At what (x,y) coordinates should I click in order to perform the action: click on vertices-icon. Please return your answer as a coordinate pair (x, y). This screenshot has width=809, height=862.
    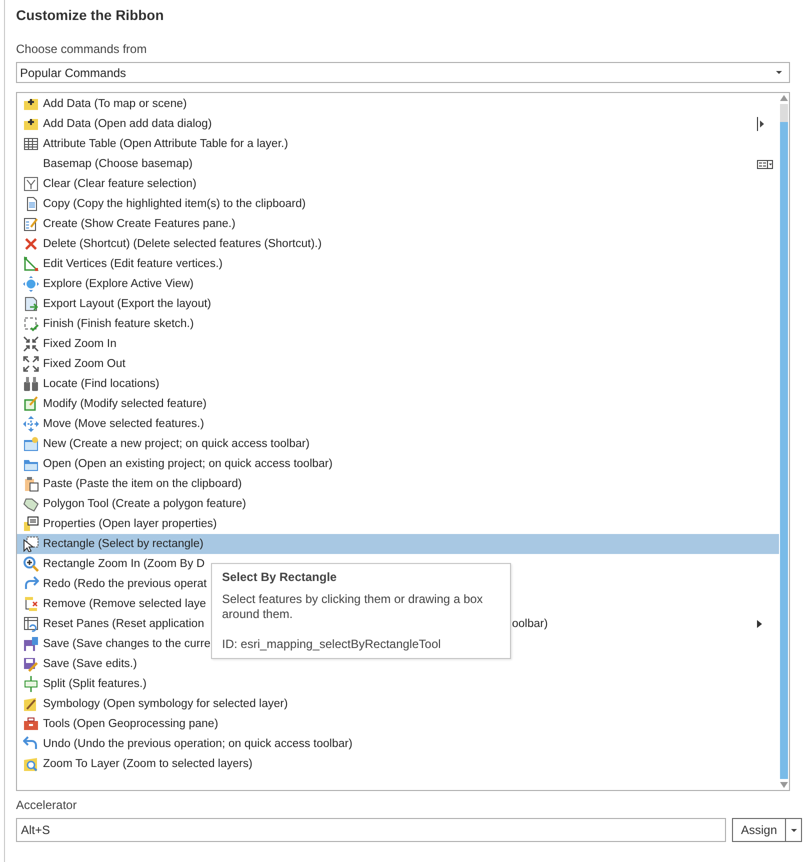
    Looking at the image, I should click on (31, 264).